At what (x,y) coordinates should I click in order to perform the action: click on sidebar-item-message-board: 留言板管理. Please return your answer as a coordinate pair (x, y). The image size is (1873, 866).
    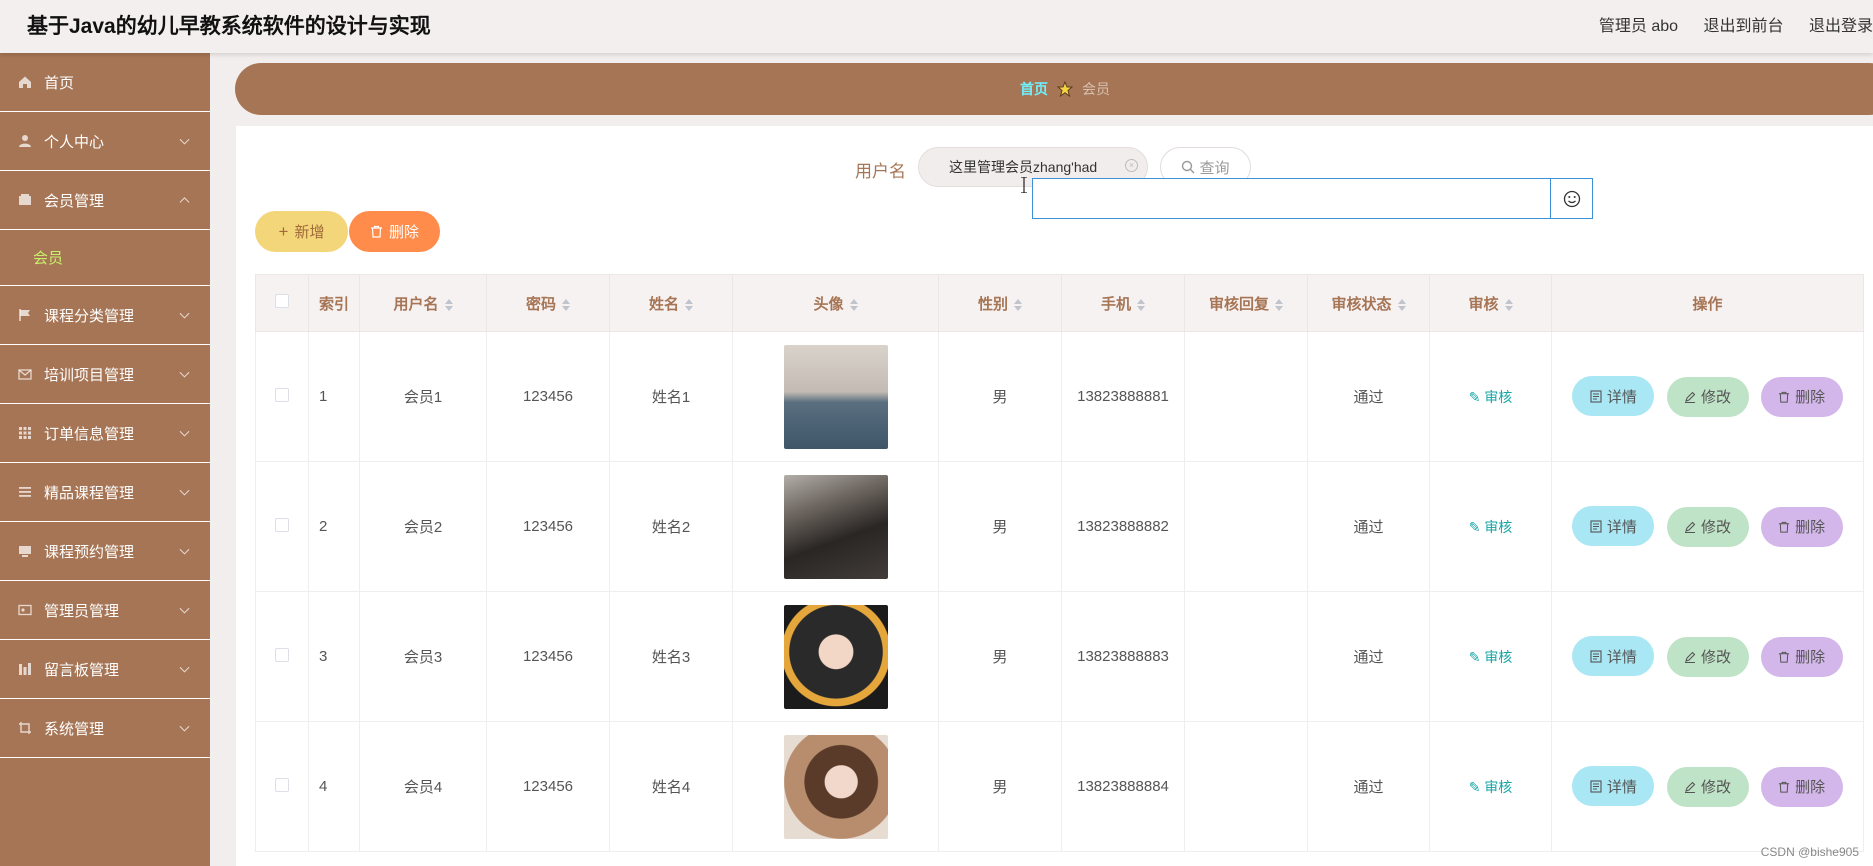
    Looking at the image, I should click on (105, 669).